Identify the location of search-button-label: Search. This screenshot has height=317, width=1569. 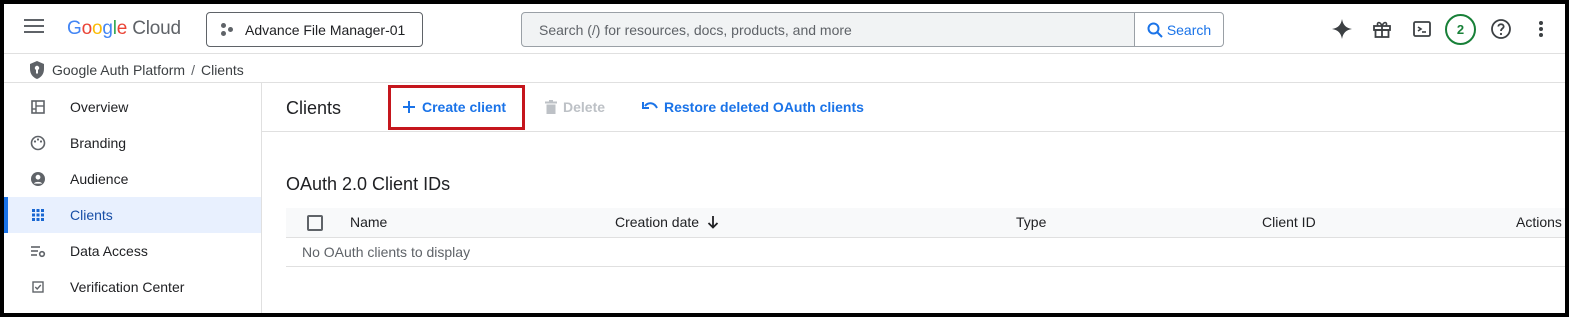
(1189, 29).